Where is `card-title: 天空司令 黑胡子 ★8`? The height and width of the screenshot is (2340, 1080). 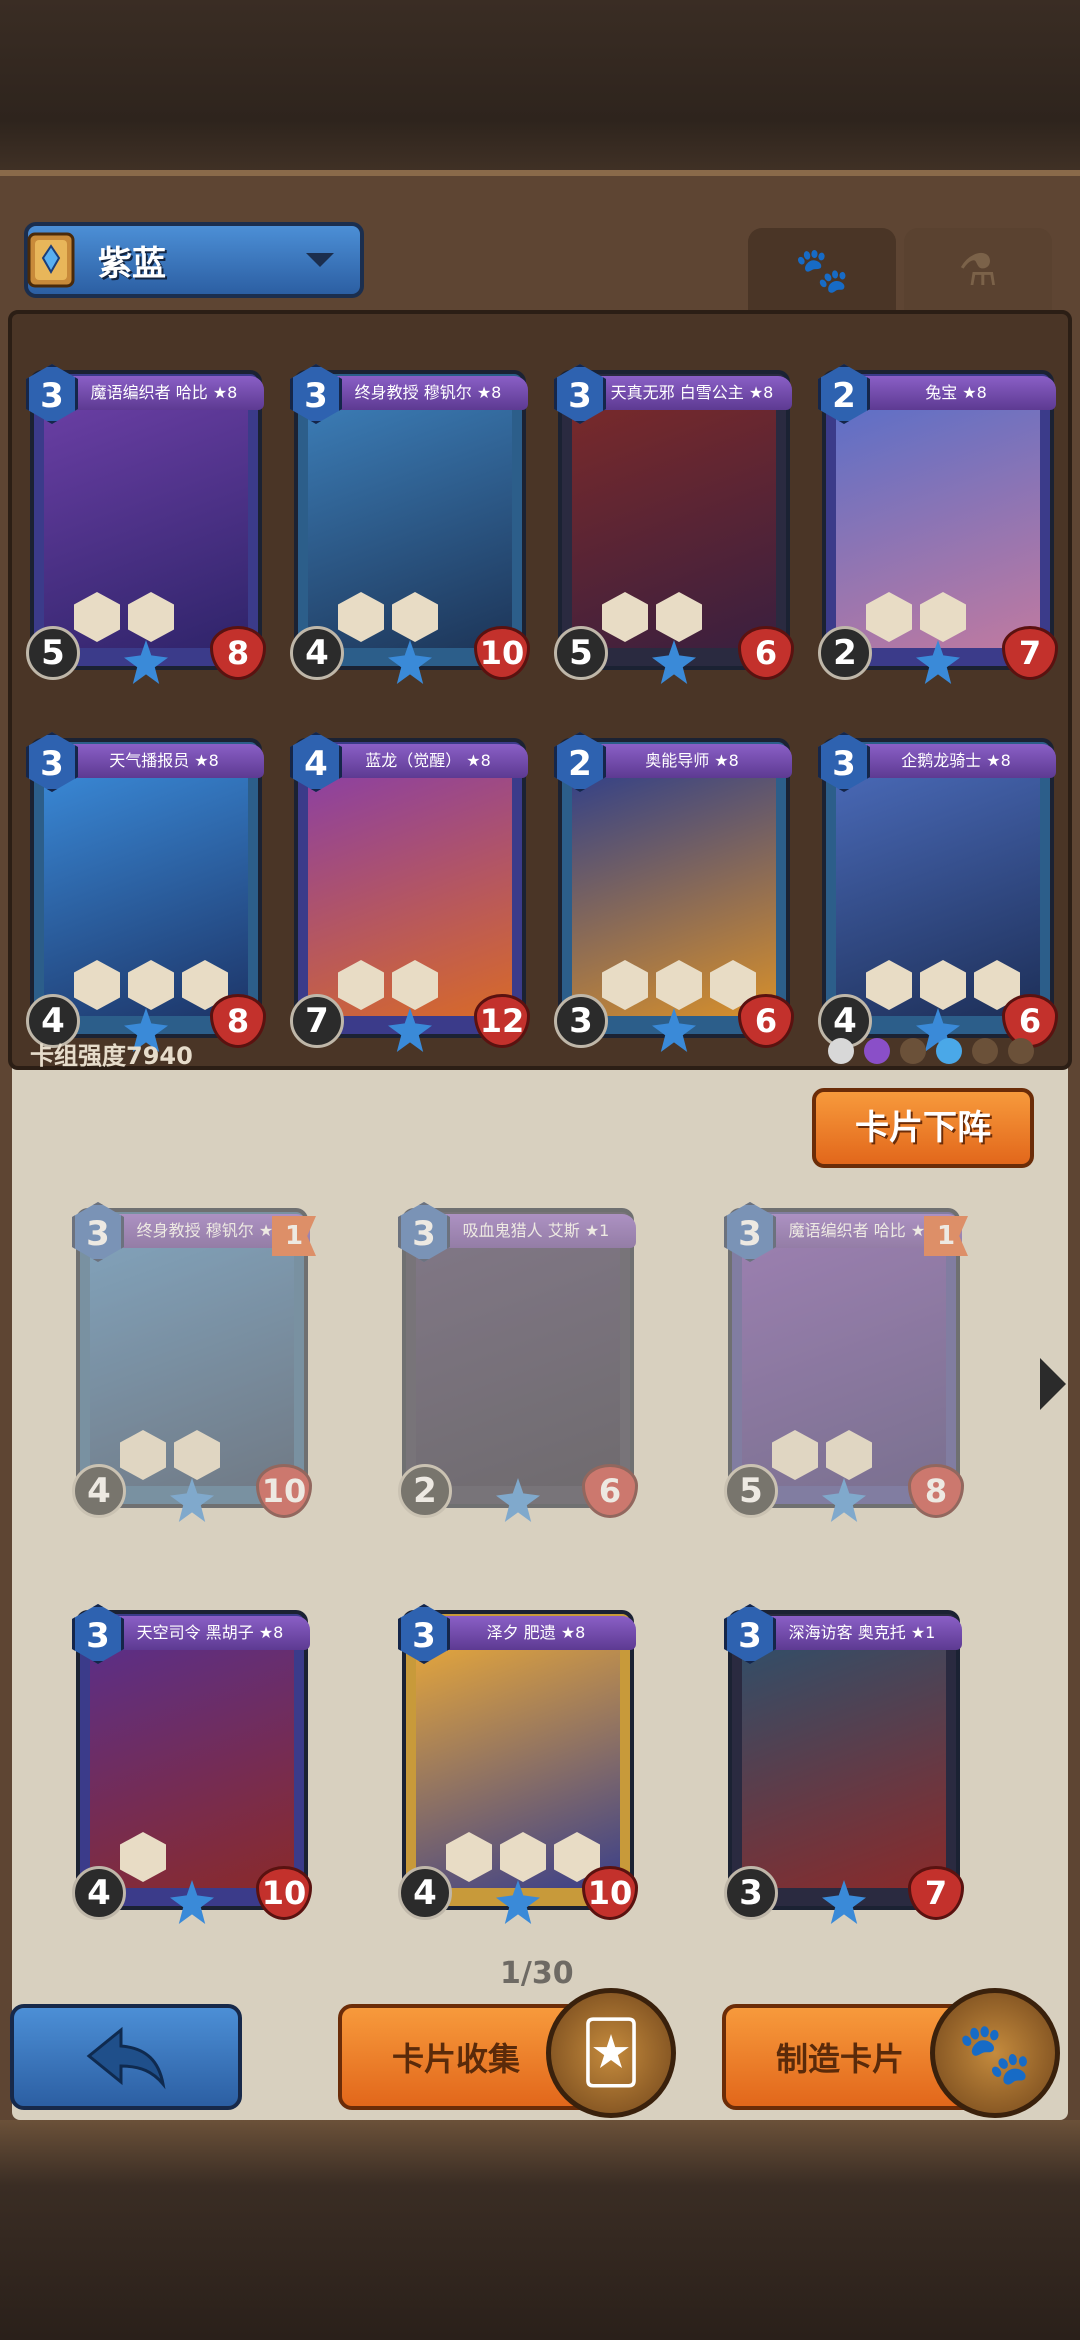 card-title: 天空司令 黑胡子 ★8 is located at coordinates (210, 1633).